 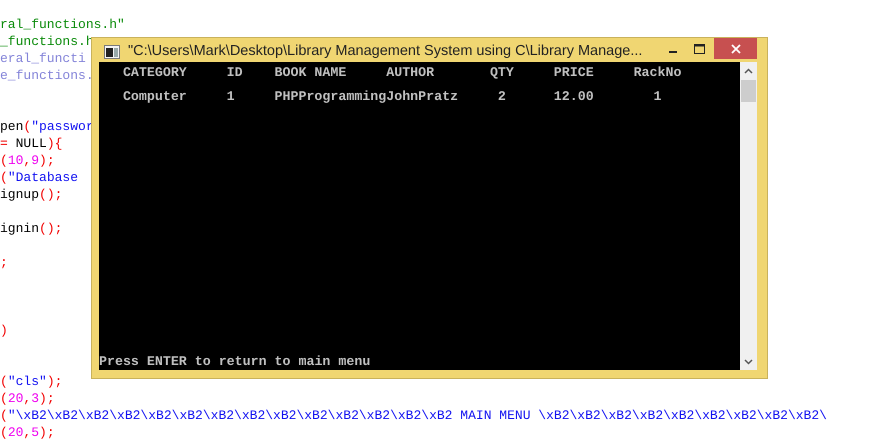 I want to click on column-header: BOOK NAME, so click(x=311, y=73).